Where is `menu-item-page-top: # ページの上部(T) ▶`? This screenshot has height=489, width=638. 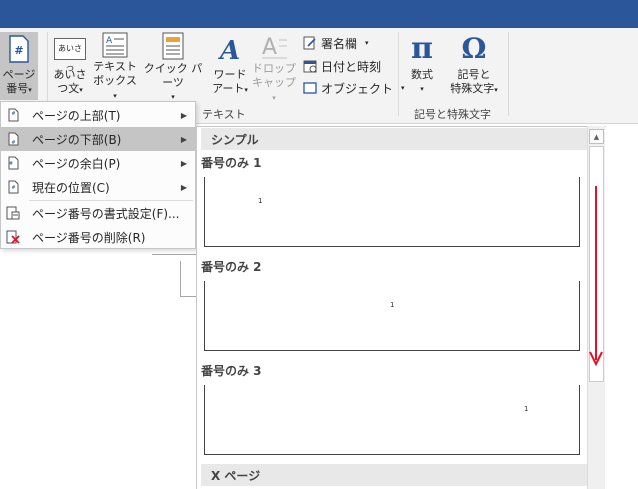 menu-item-page-top: # ページの上部(T) ▶ is located at coordinates (98, 115).